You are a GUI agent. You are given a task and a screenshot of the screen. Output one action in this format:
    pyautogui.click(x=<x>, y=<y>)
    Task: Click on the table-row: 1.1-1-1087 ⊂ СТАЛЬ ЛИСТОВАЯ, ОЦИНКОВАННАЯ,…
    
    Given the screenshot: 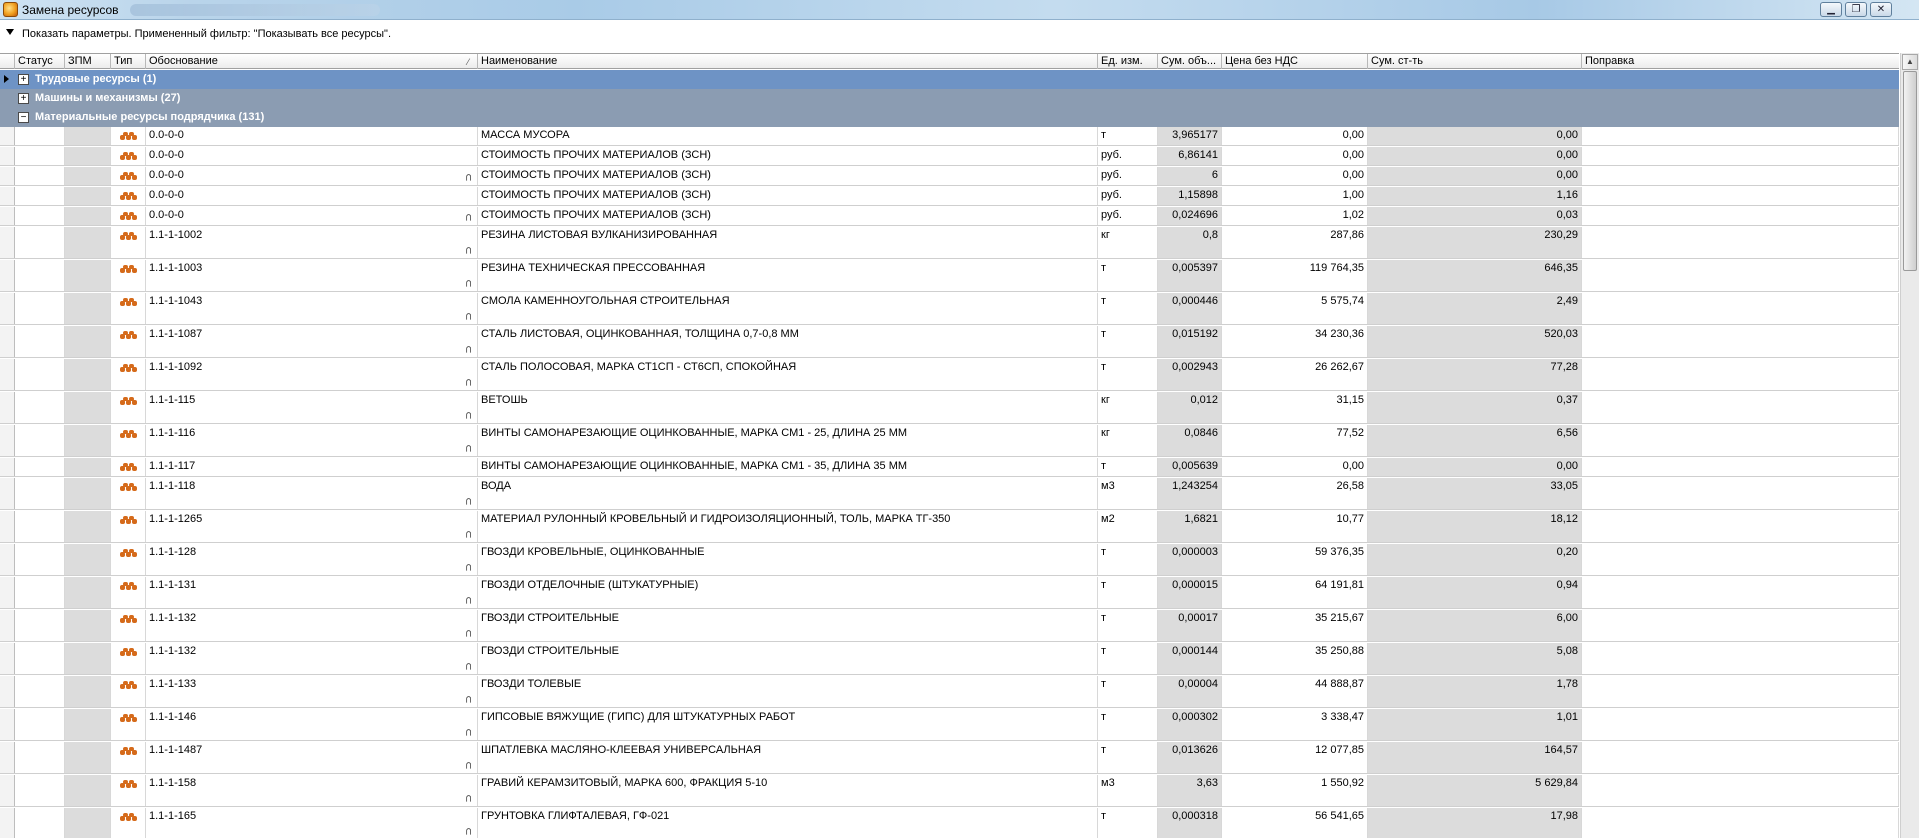 What is the action you would take?
    pyautogui.click(x=949, y=342)
    